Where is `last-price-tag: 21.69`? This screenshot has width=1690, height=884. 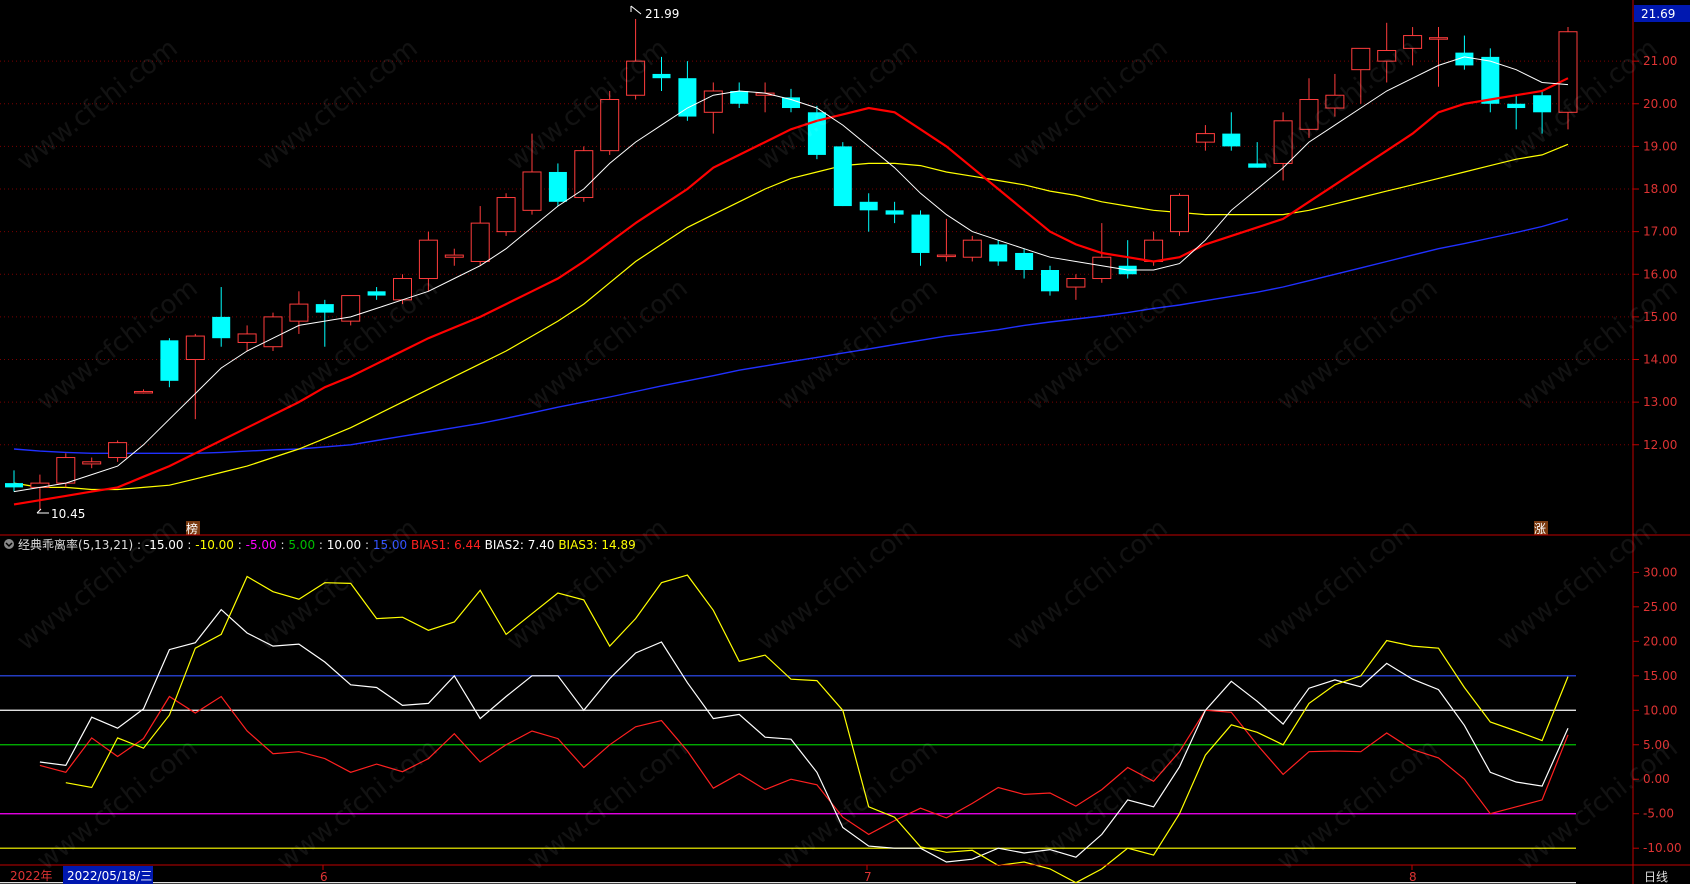
last-price-tag: 21.69 is located at coordinates (1662, 13).